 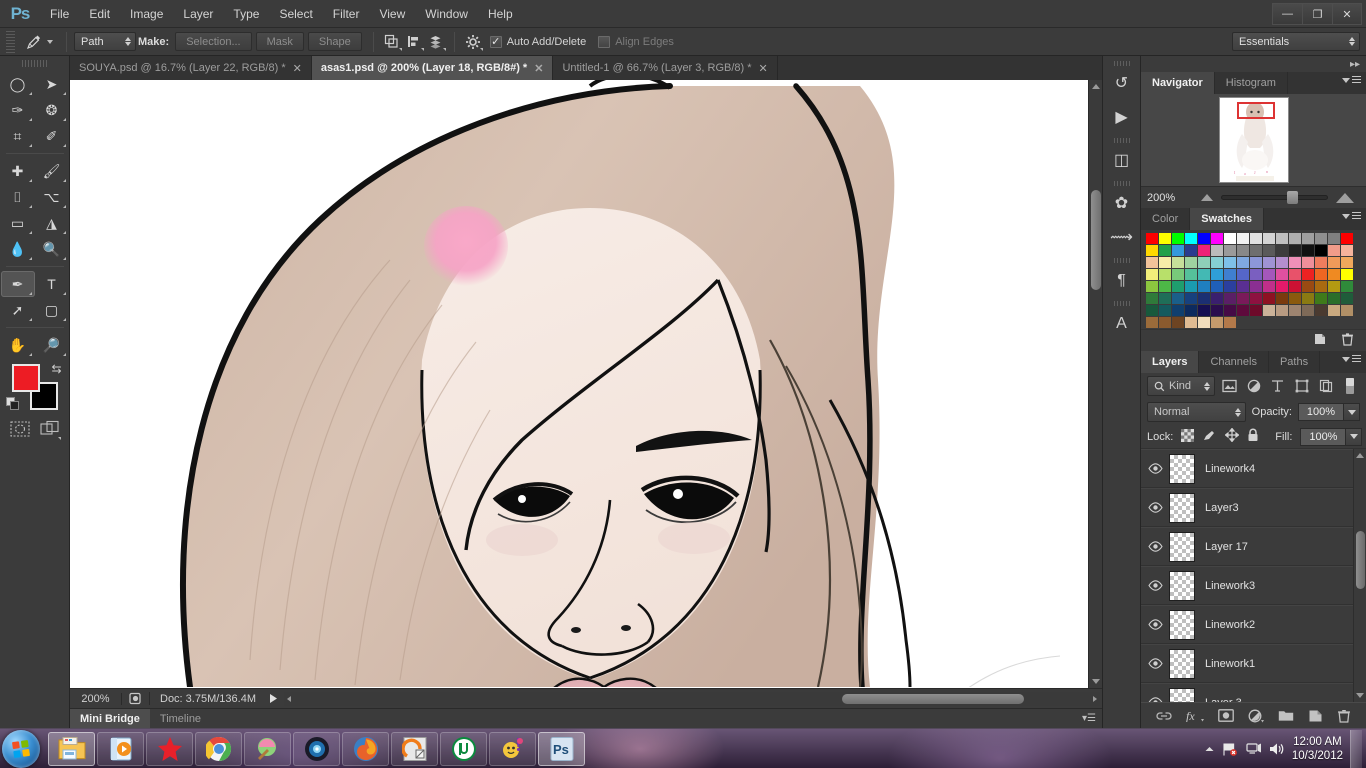 I want to click on make-shape-button: Shape, so click(x=334, y=41).